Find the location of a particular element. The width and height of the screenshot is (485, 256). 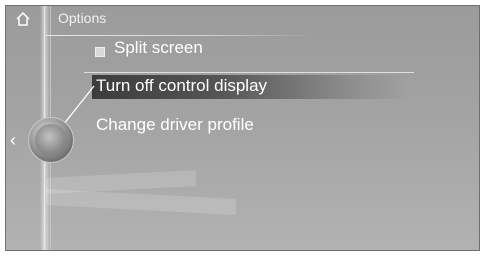

menu-item-change-driver-profile: Change driver profile is located at coordinates (175, 125).